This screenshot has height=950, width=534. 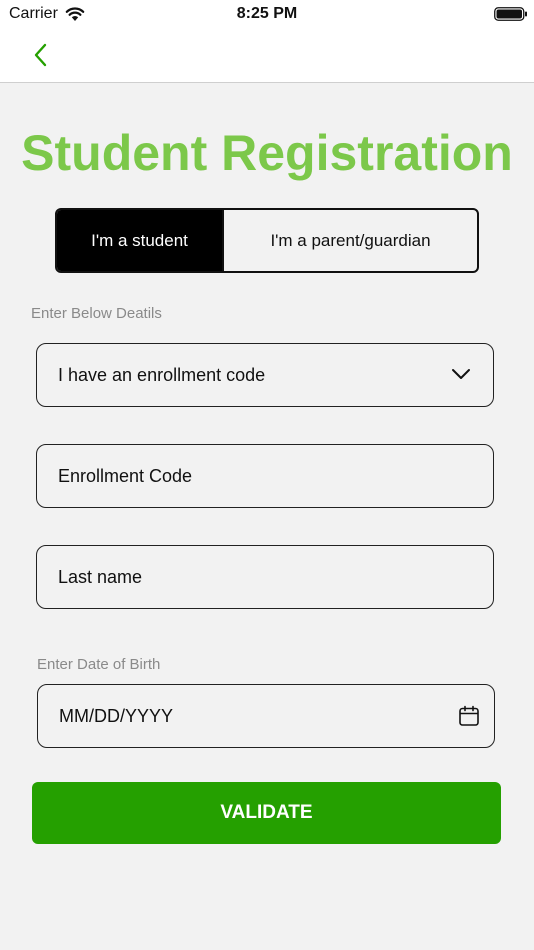 What do you see at coordinates (162, 374) in the screenshot?
I see `enrollment-option-value: I have an enrollment code` at bounding box center [162, 374].